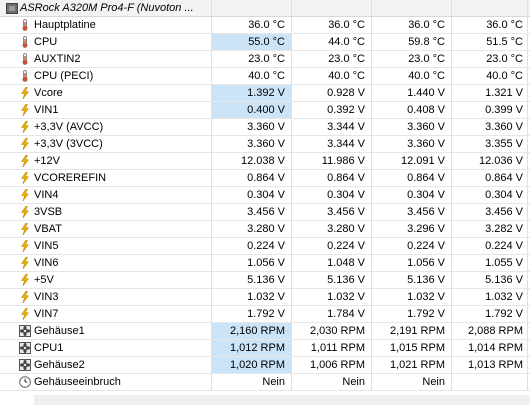  I want to click on min-value: 3.344 V, so click(332, 144).